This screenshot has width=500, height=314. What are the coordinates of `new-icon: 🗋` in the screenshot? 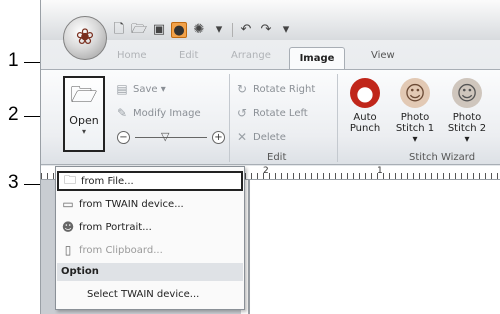 It's located at (119, 30).